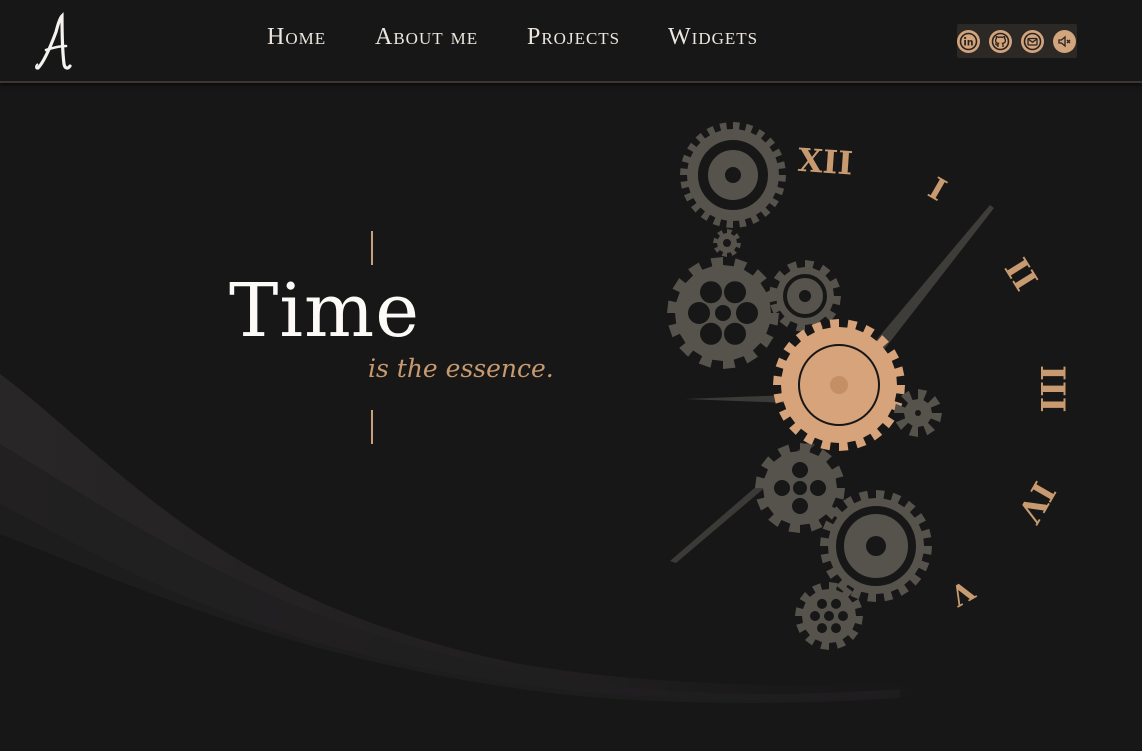  What do you see at coordinates (573, 37) in the screenshot?
I see `nav-projects: Projects` at bounding box center [573, 37].